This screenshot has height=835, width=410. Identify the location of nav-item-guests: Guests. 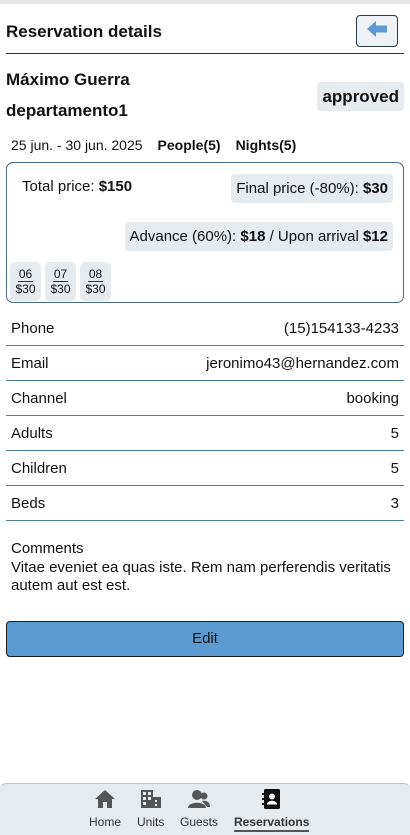
(199, 808).